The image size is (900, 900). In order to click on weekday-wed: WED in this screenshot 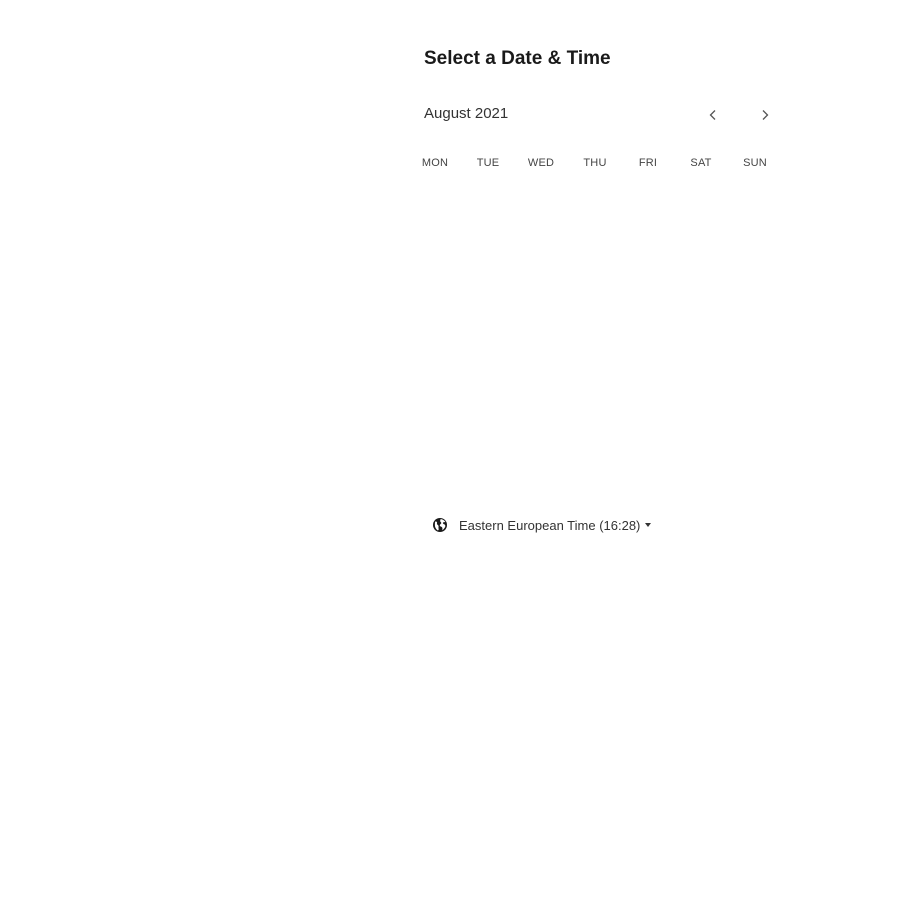, I will do `click(541, 163)`.